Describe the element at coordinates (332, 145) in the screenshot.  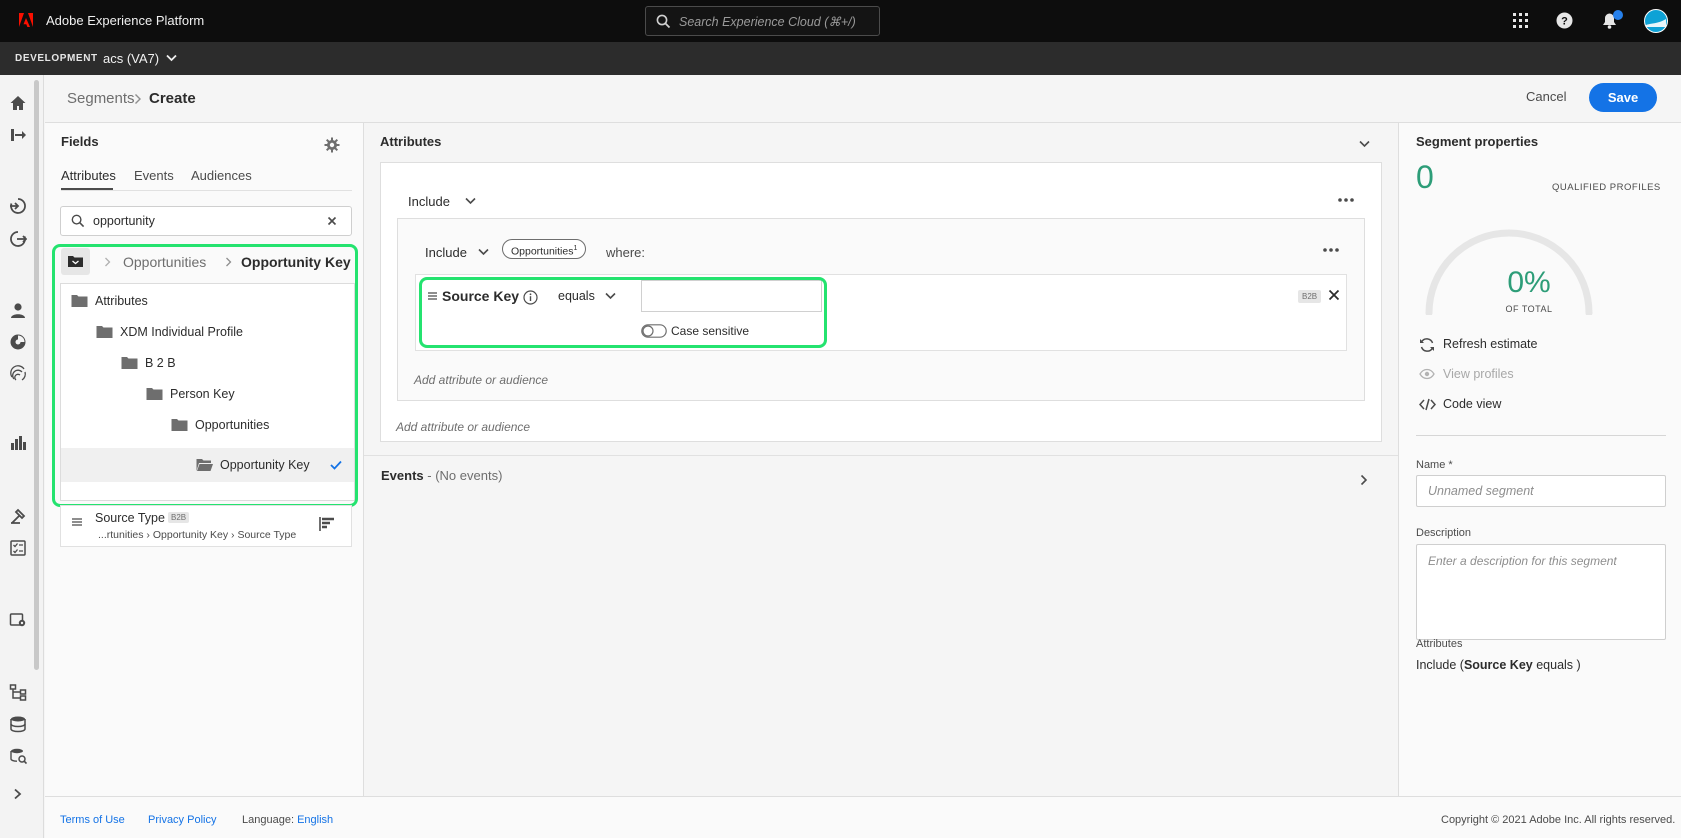
I see `gear-icon` at that location.